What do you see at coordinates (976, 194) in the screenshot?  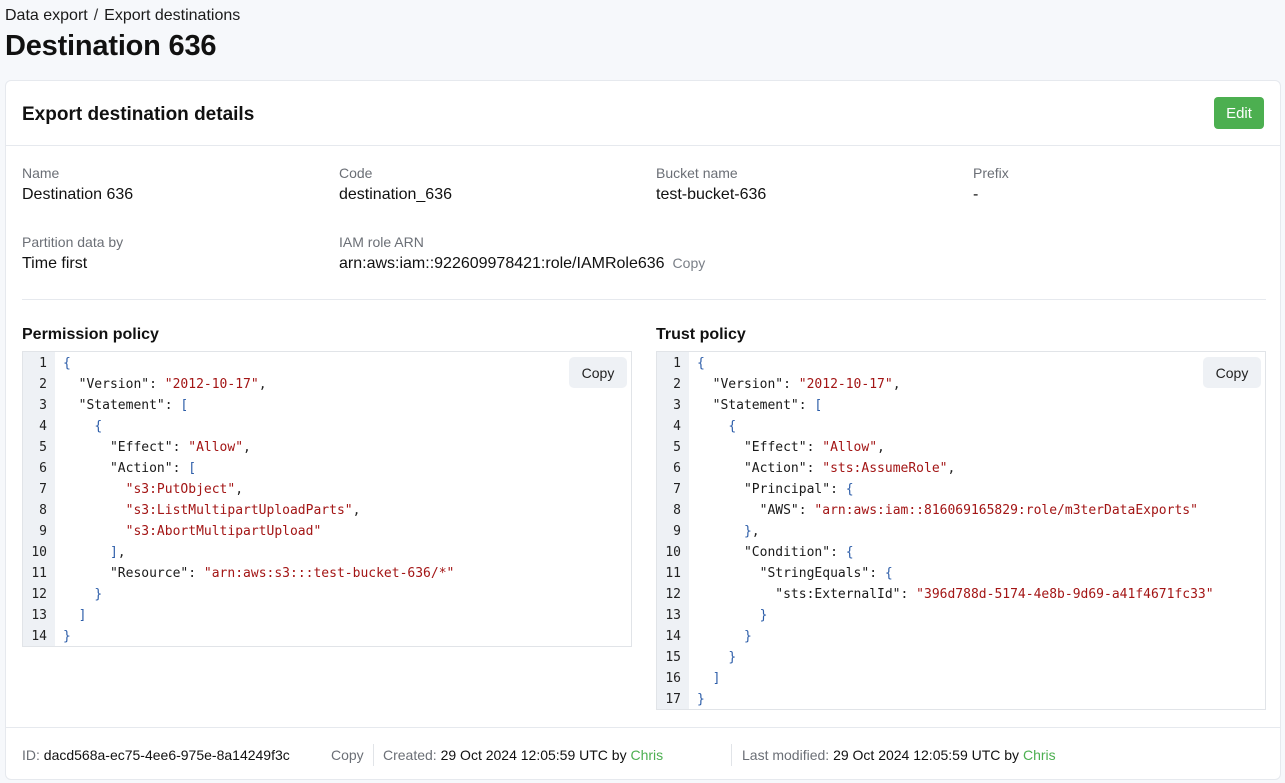 I see `field-prefix-value: -` at bounding box center [976, 194].